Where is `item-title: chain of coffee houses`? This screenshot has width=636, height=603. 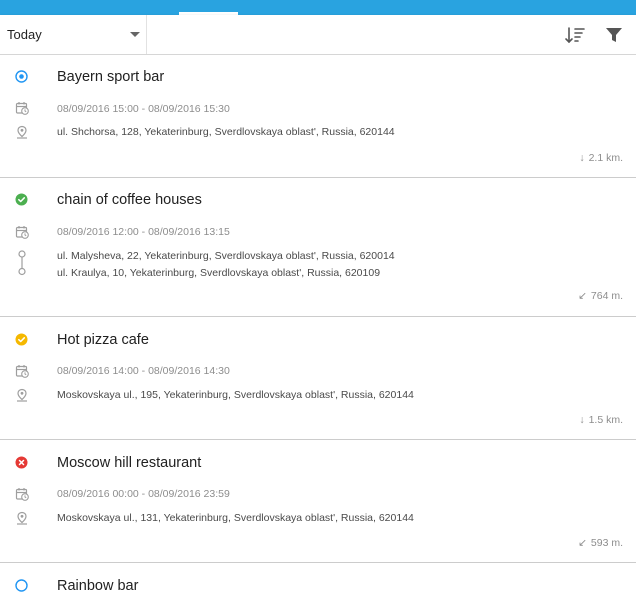
item-title: chain of coffee houses is located at coordinates (129, 200).